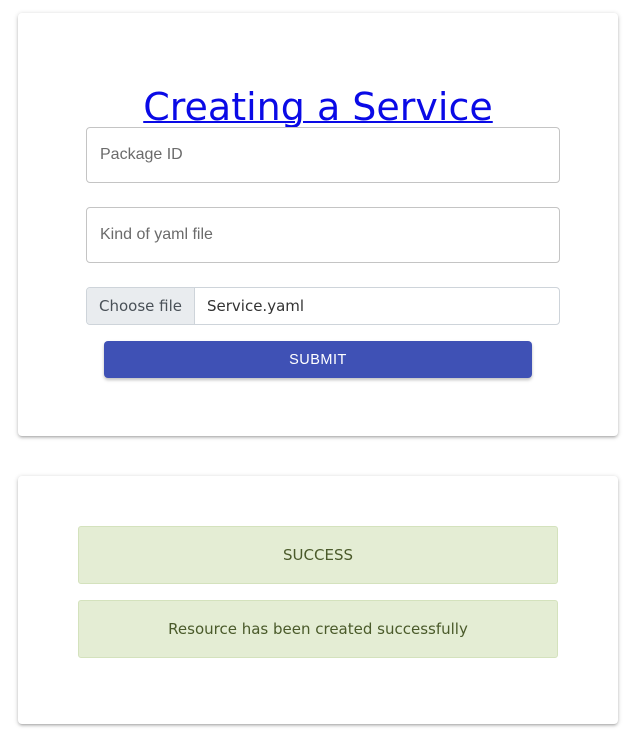 This screenshot has height=743, width=627. What do you see at coordinates (256, 306) in the screenshot?
I see `selected-file-name: Service.yaml` at bounding box center [256, 306].